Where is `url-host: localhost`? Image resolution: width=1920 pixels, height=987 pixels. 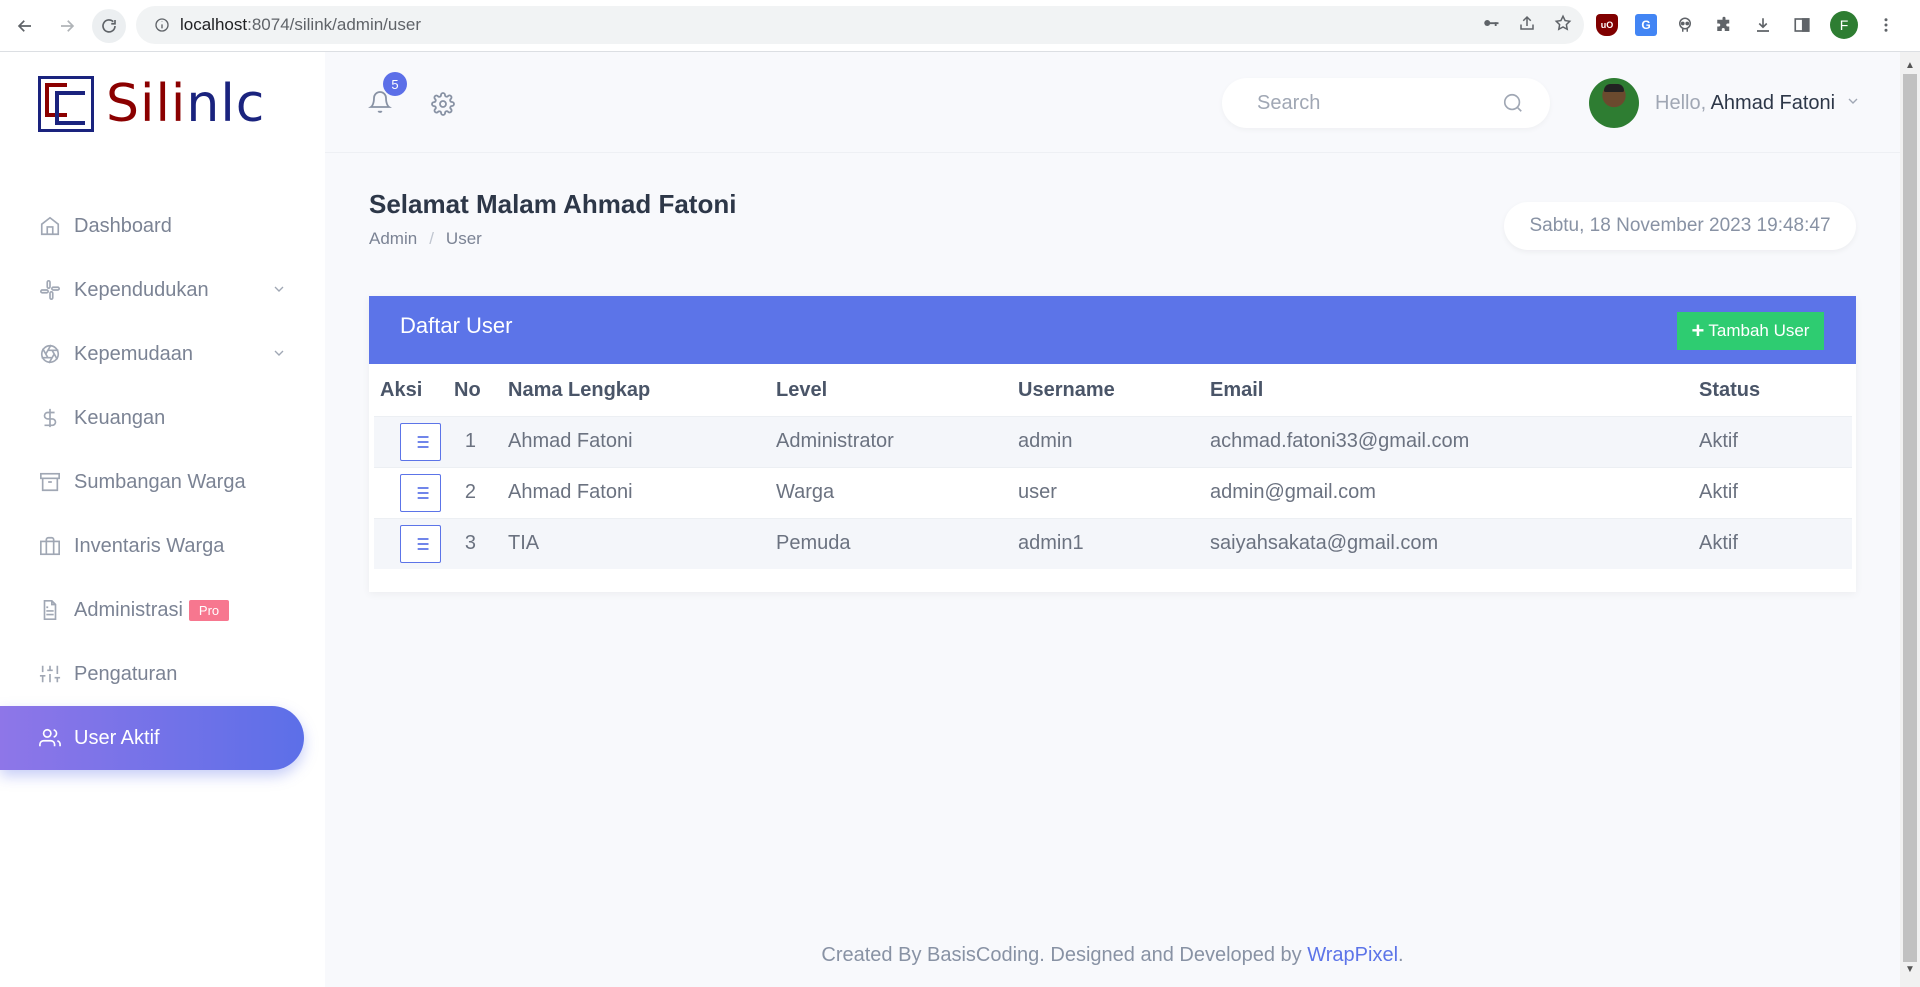
url-host: localhost is located at coordinates (214, 24).